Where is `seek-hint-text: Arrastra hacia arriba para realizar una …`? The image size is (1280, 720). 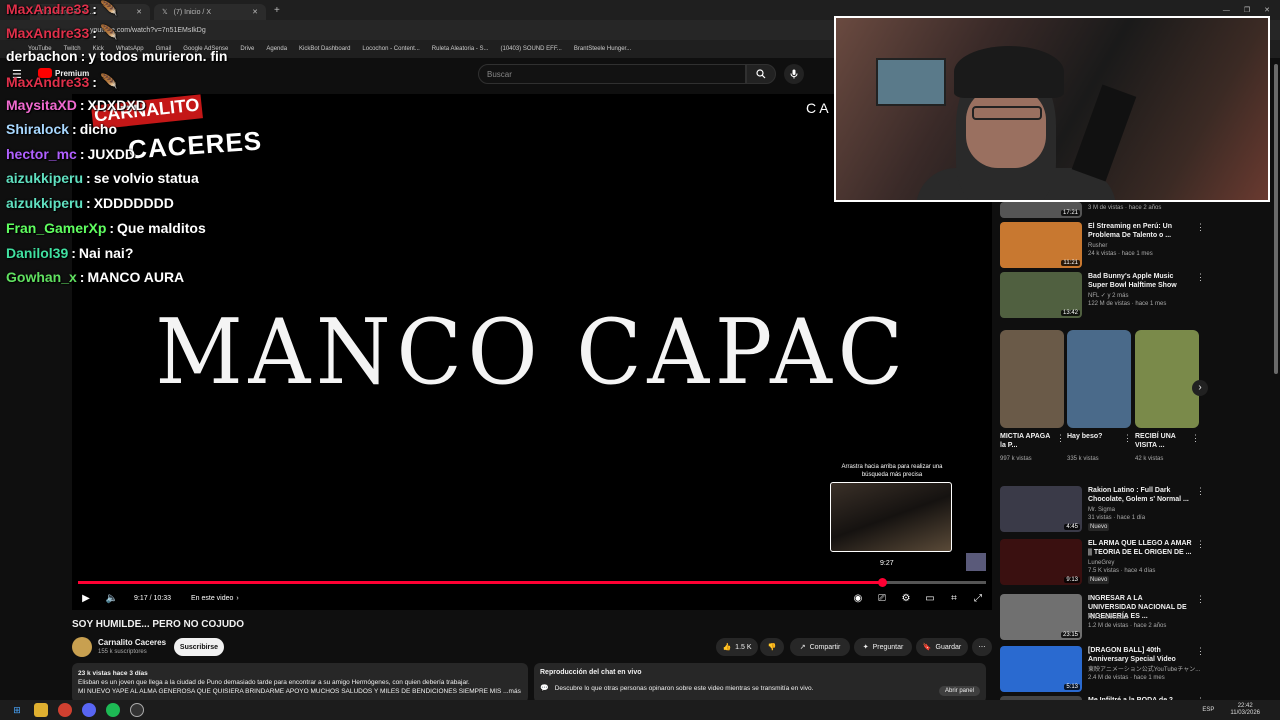 seek-hint-text: Arrastra hacia arriba para realizar una … is located at coordinates (892, 471).